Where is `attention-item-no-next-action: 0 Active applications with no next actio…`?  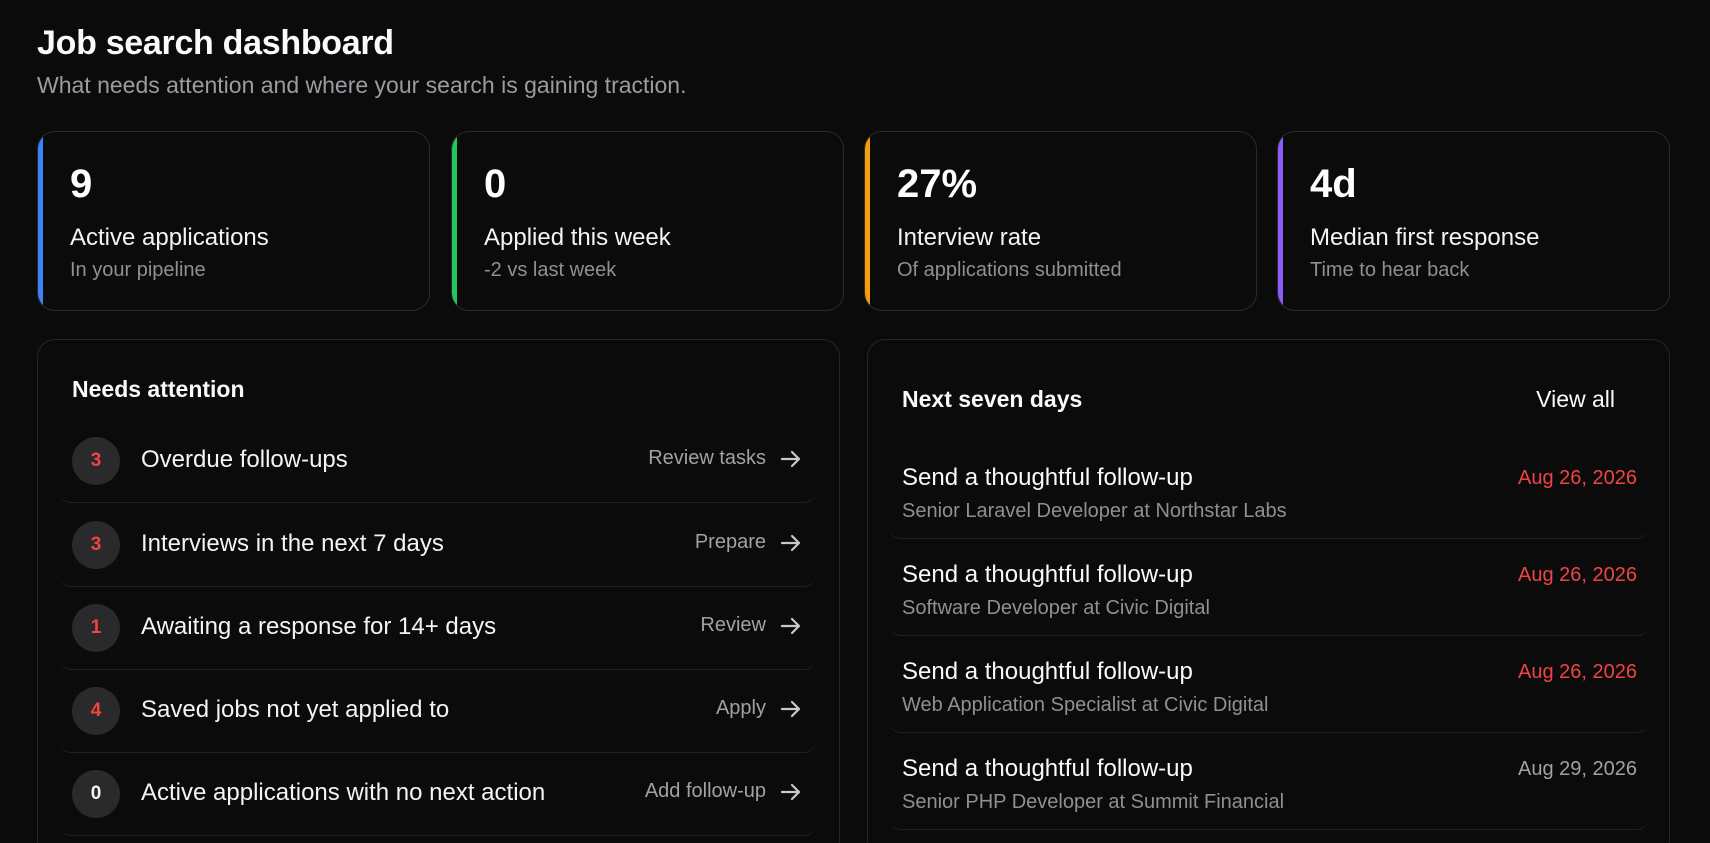 attention-item-no-next-action: 0 Active applications with no next actio… is located at coordinates (437, 794).